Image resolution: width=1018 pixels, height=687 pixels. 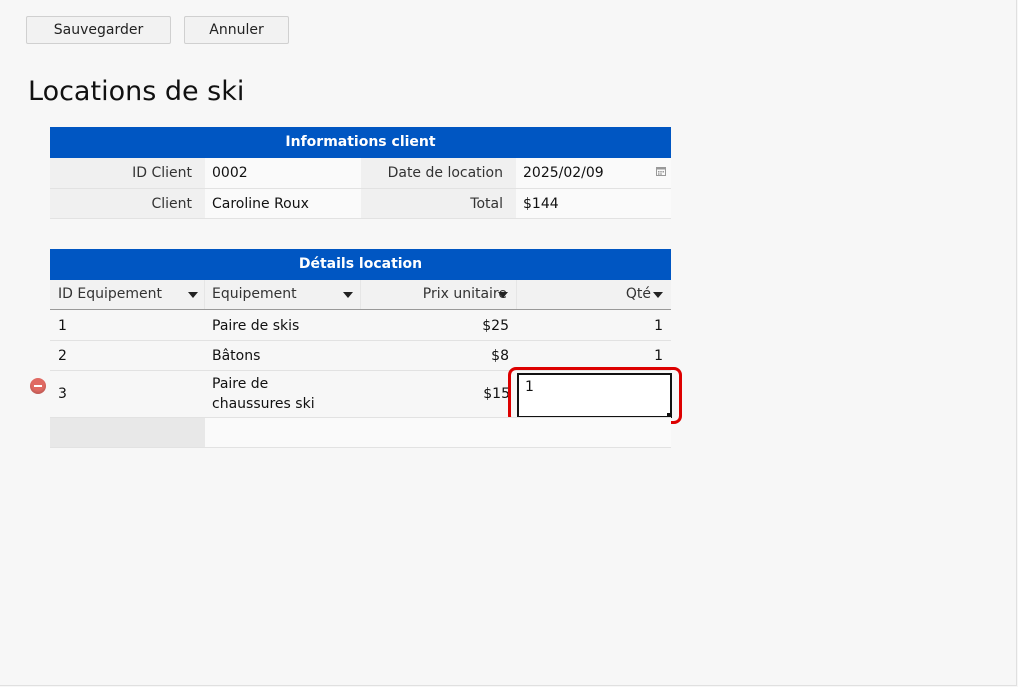 I want to click on client-id-field: 0002, so click(x=283, y=173).